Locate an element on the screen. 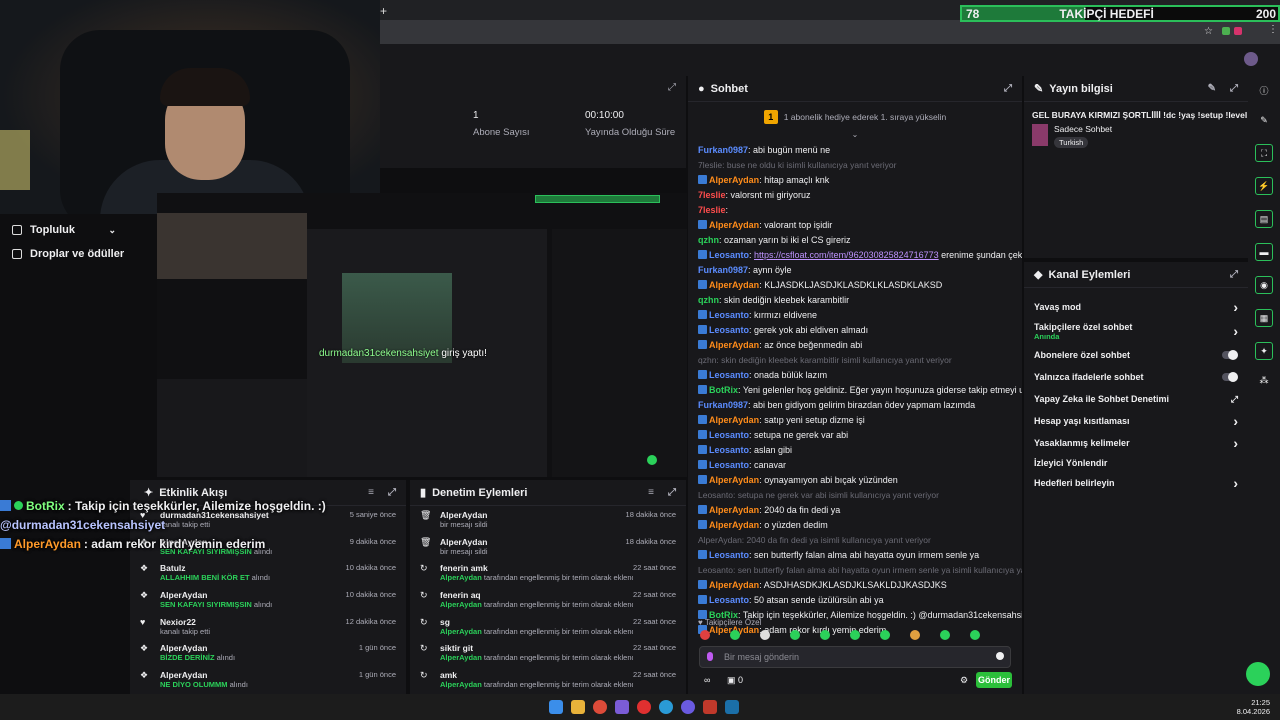 The image size is (1280, 720). new-tab-icon: + is located at coordinates (383, 11).